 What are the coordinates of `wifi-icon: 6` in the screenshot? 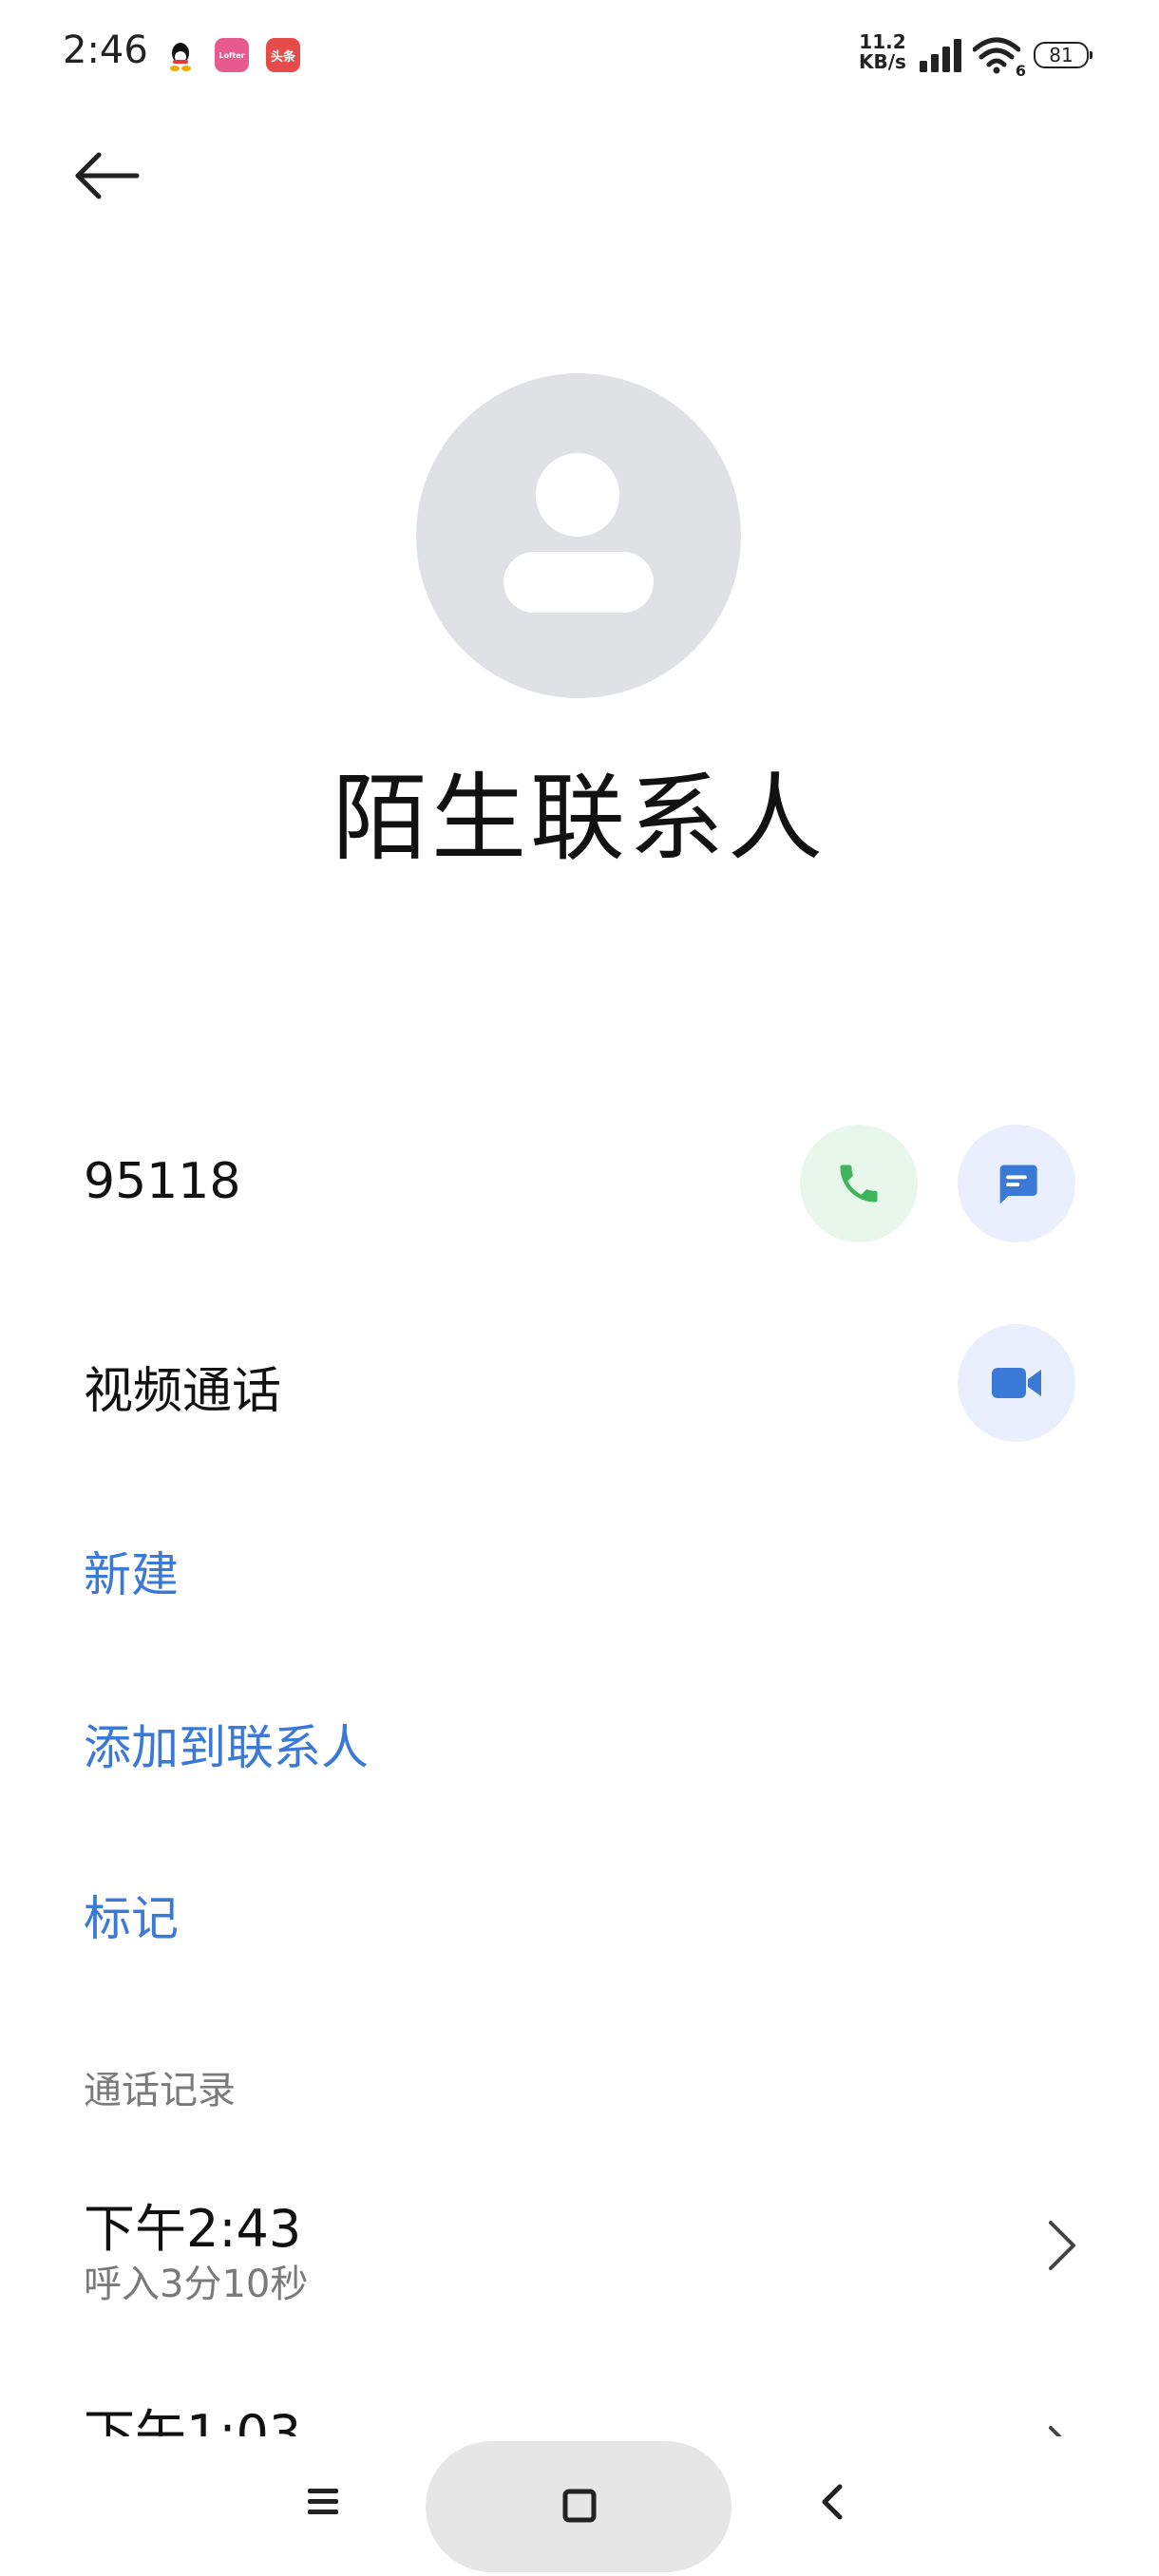 It's located at (999, 58).